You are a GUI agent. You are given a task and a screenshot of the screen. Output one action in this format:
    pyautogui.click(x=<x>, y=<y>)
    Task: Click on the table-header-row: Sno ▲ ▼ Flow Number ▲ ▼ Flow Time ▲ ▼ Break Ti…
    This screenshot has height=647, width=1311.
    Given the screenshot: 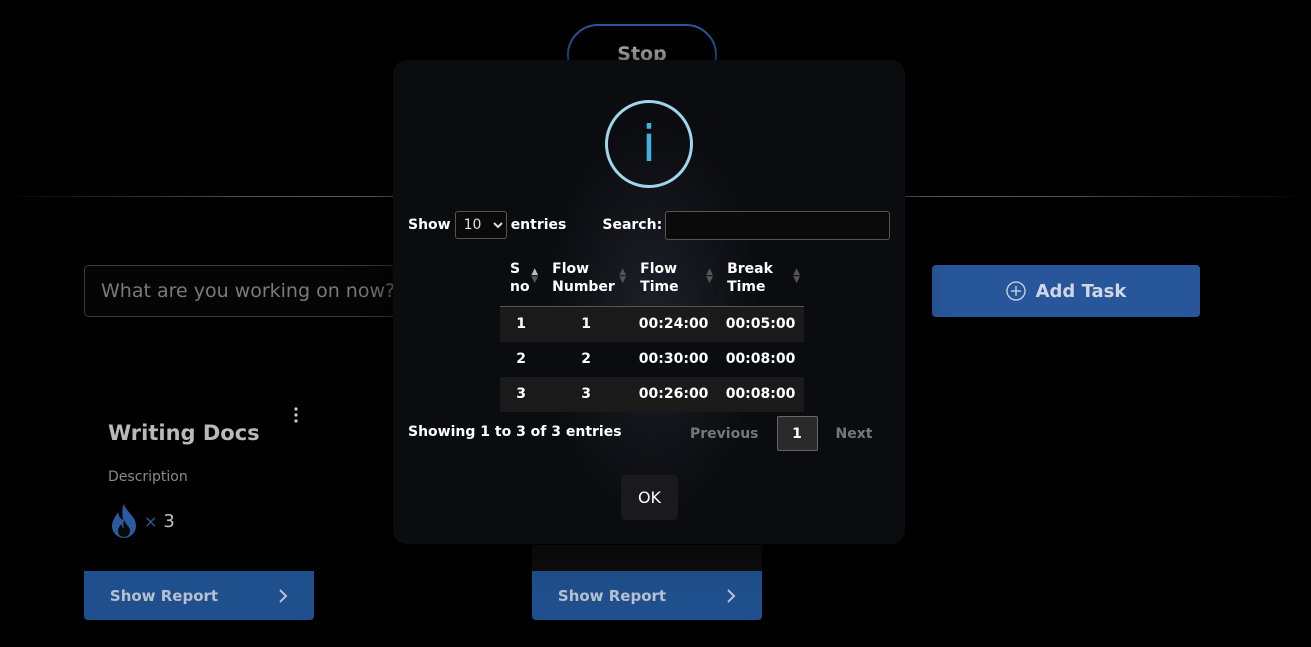 What is the action you would take?
    pyautogui.click(x=652, y=281)
    